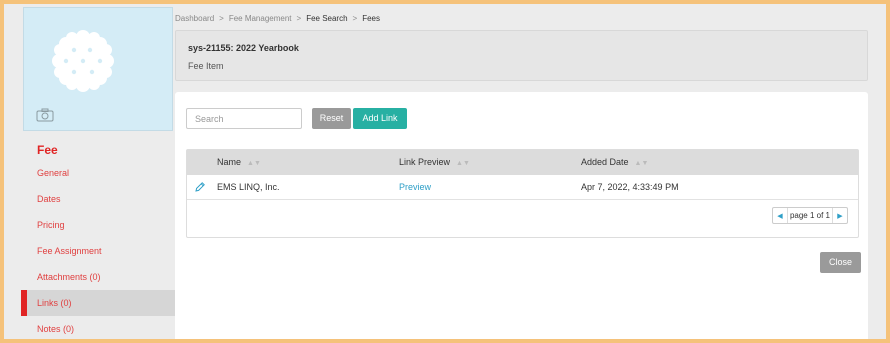 This screenshot has height=343, width=890. I want to click on reset-button: Reset, so click(331, 118).